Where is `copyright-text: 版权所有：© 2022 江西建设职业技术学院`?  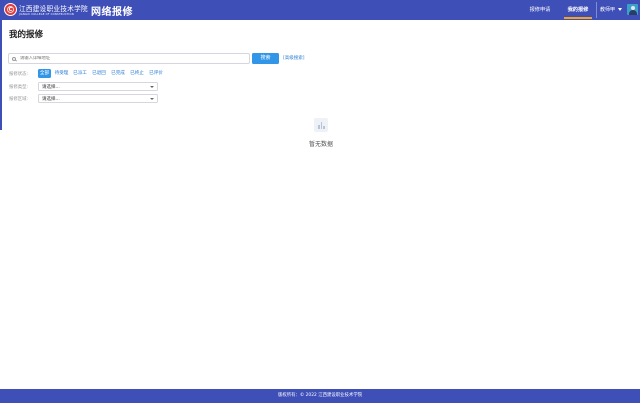 copyright-text: 版权所有：© 2022 江西建设职业技术学院 is located at coordinates (320, 395).